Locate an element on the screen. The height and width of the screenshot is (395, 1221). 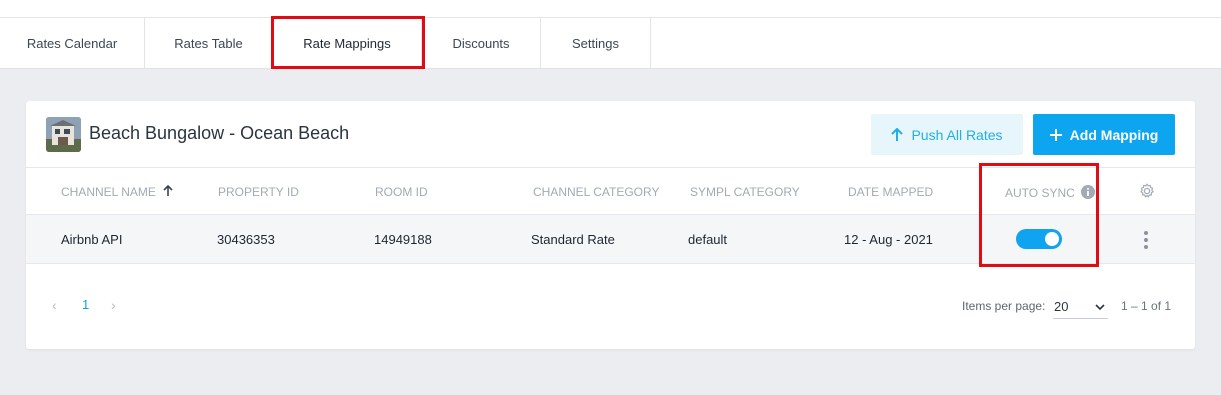
top-bar is located at coordinates (610, 9).